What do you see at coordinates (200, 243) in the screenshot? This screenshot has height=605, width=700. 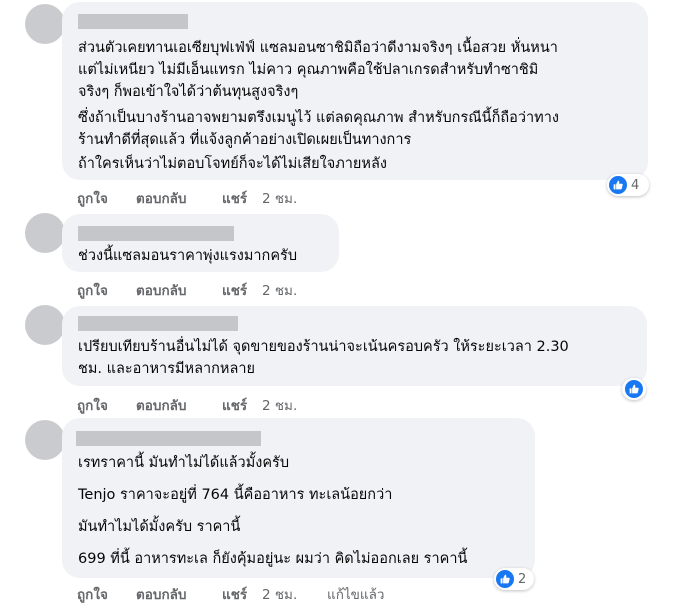 I see `comment-bubble: ช่วงนี้แซลมอนราคาพุ่งแรงมากครับ` at bounding box center [200, 243].